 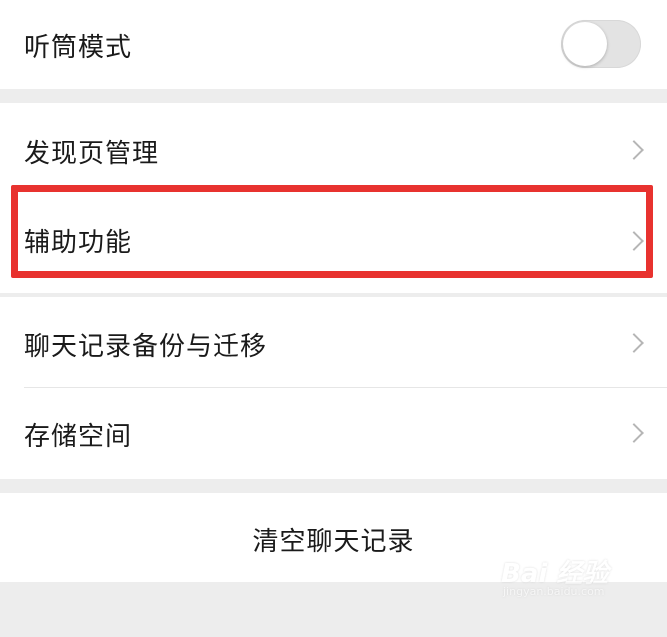 I want to click on earpiece-group: 听筒模式, so click(x=333, y=44).